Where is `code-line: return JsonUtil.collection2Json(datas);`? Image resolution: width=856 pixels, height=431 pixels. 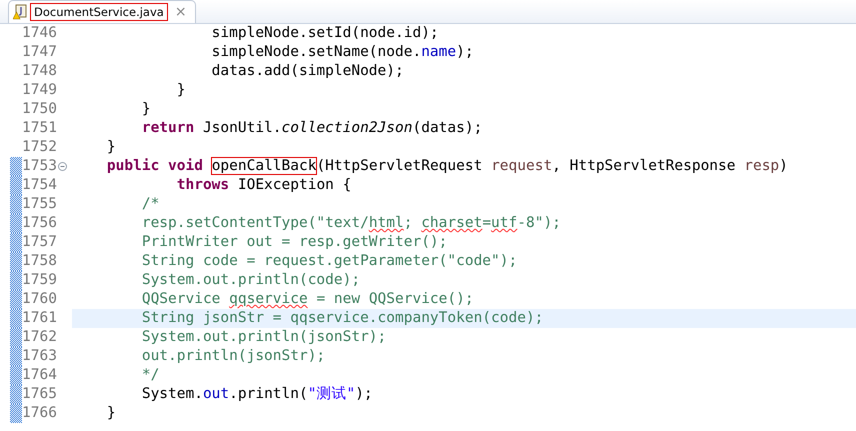 code-line: return JsonUtil.collection2Json(datas); is located at coordinates (312, 128).